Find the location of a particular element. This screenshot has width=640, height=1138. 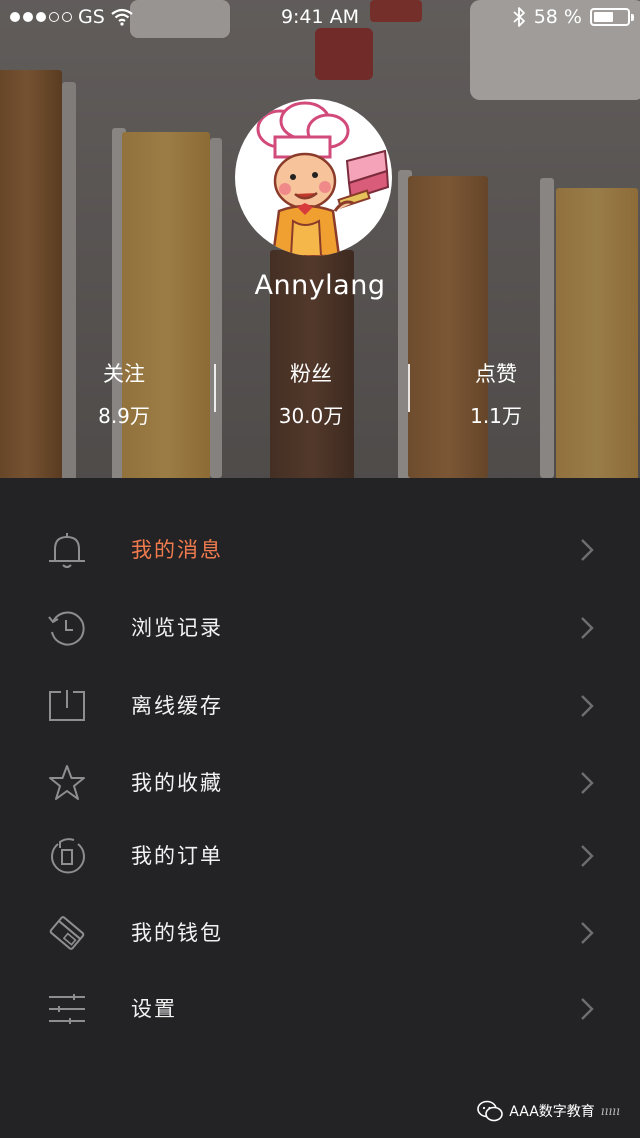

watermark-text: AAA数字教育 is located at coordinates (552, 1112).